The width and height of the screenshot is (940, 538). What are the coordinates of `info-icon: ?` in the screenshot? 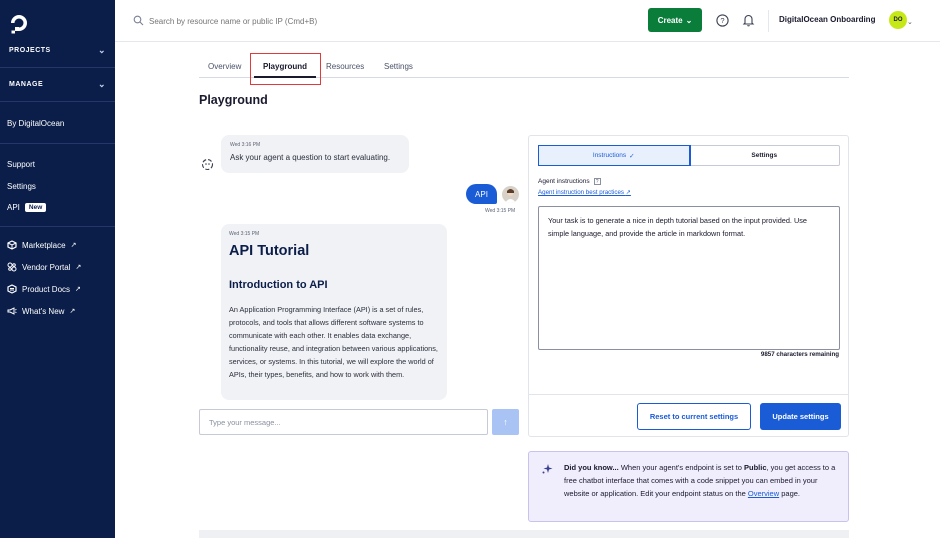 It's located at (597, 181).